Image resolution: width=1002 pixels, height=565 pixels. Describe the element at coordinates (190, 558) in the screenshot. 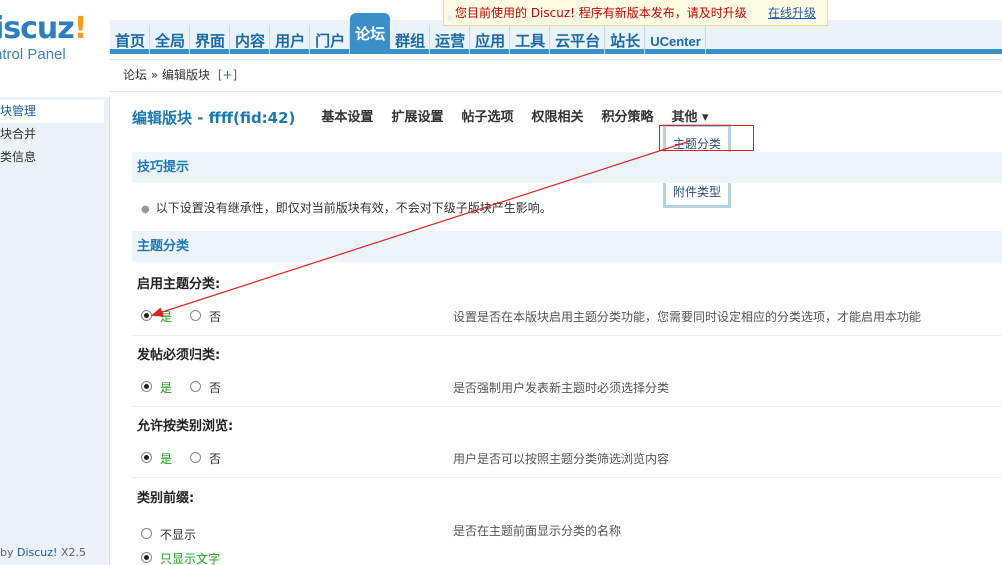

I see `prefix-radio-label-1: 只显示文字` at that location.